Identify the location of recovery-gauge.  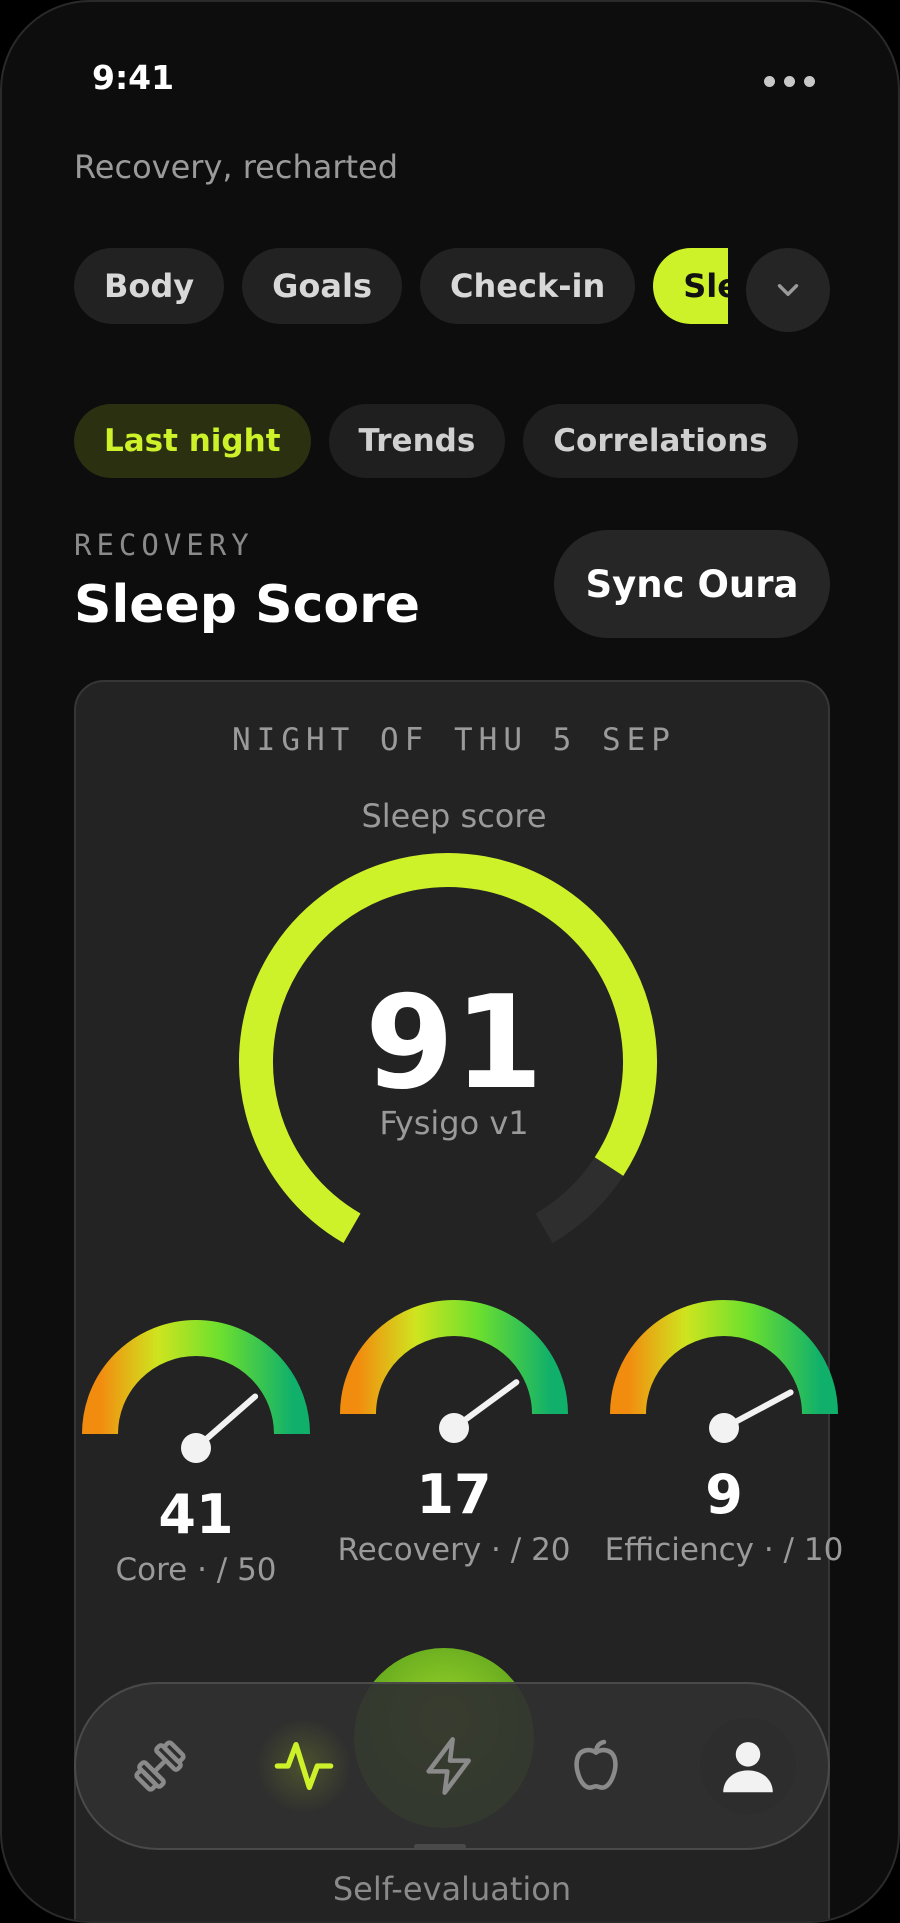
(454, 1371).